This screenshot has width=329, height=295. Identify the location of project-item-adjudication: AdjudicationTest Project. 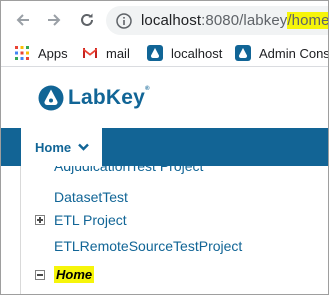
(128, 170).